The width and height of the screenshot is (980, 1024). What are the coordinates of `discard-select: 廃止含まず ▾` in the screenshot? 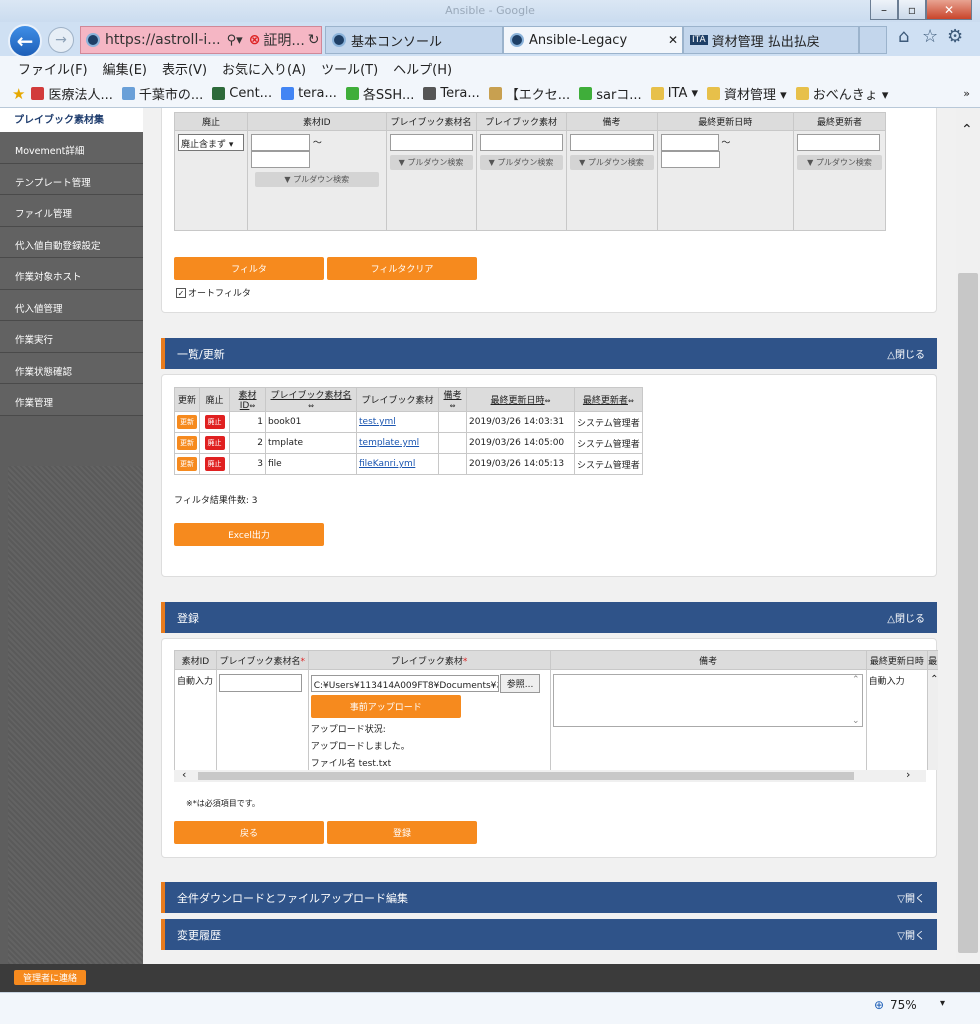 It's located at (211, 142).